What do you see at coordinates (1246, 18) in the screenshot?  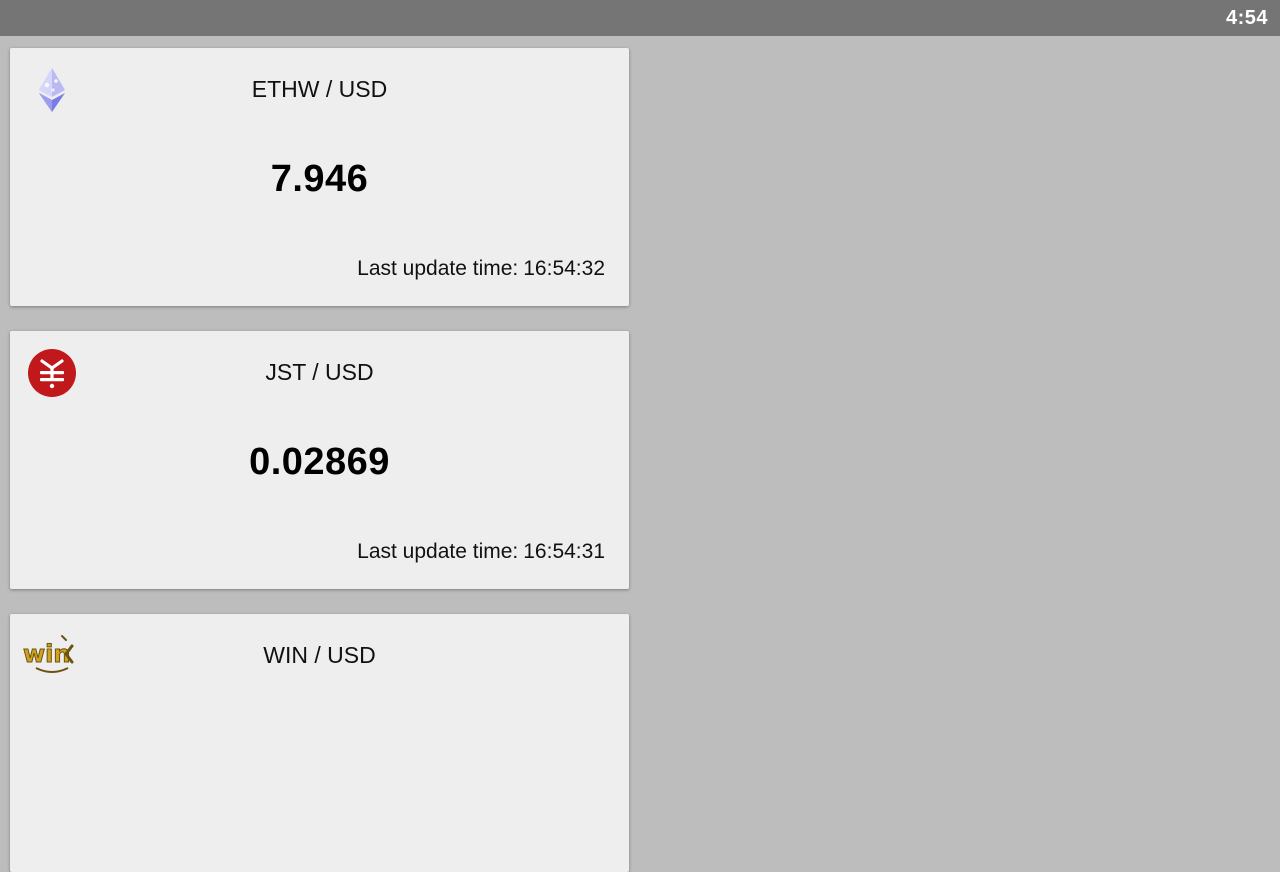 I see `status-clock: 4:54` at bounding box center [1246, 18].